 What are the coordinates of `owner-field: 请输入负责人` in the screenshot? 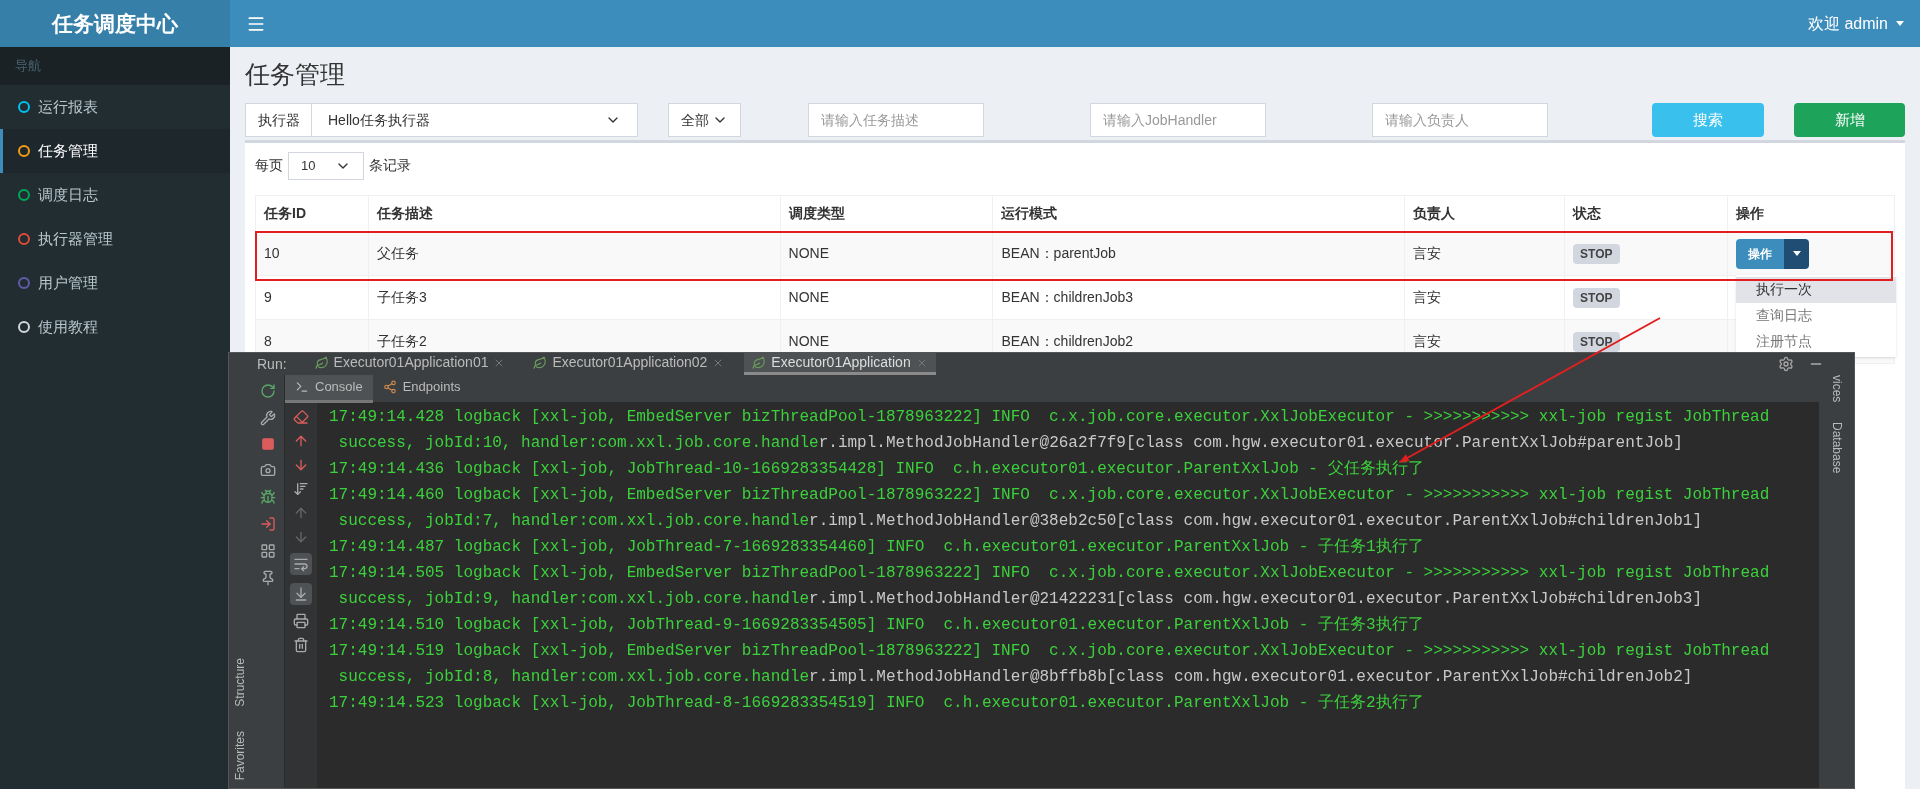 It's located at (1460, 120).